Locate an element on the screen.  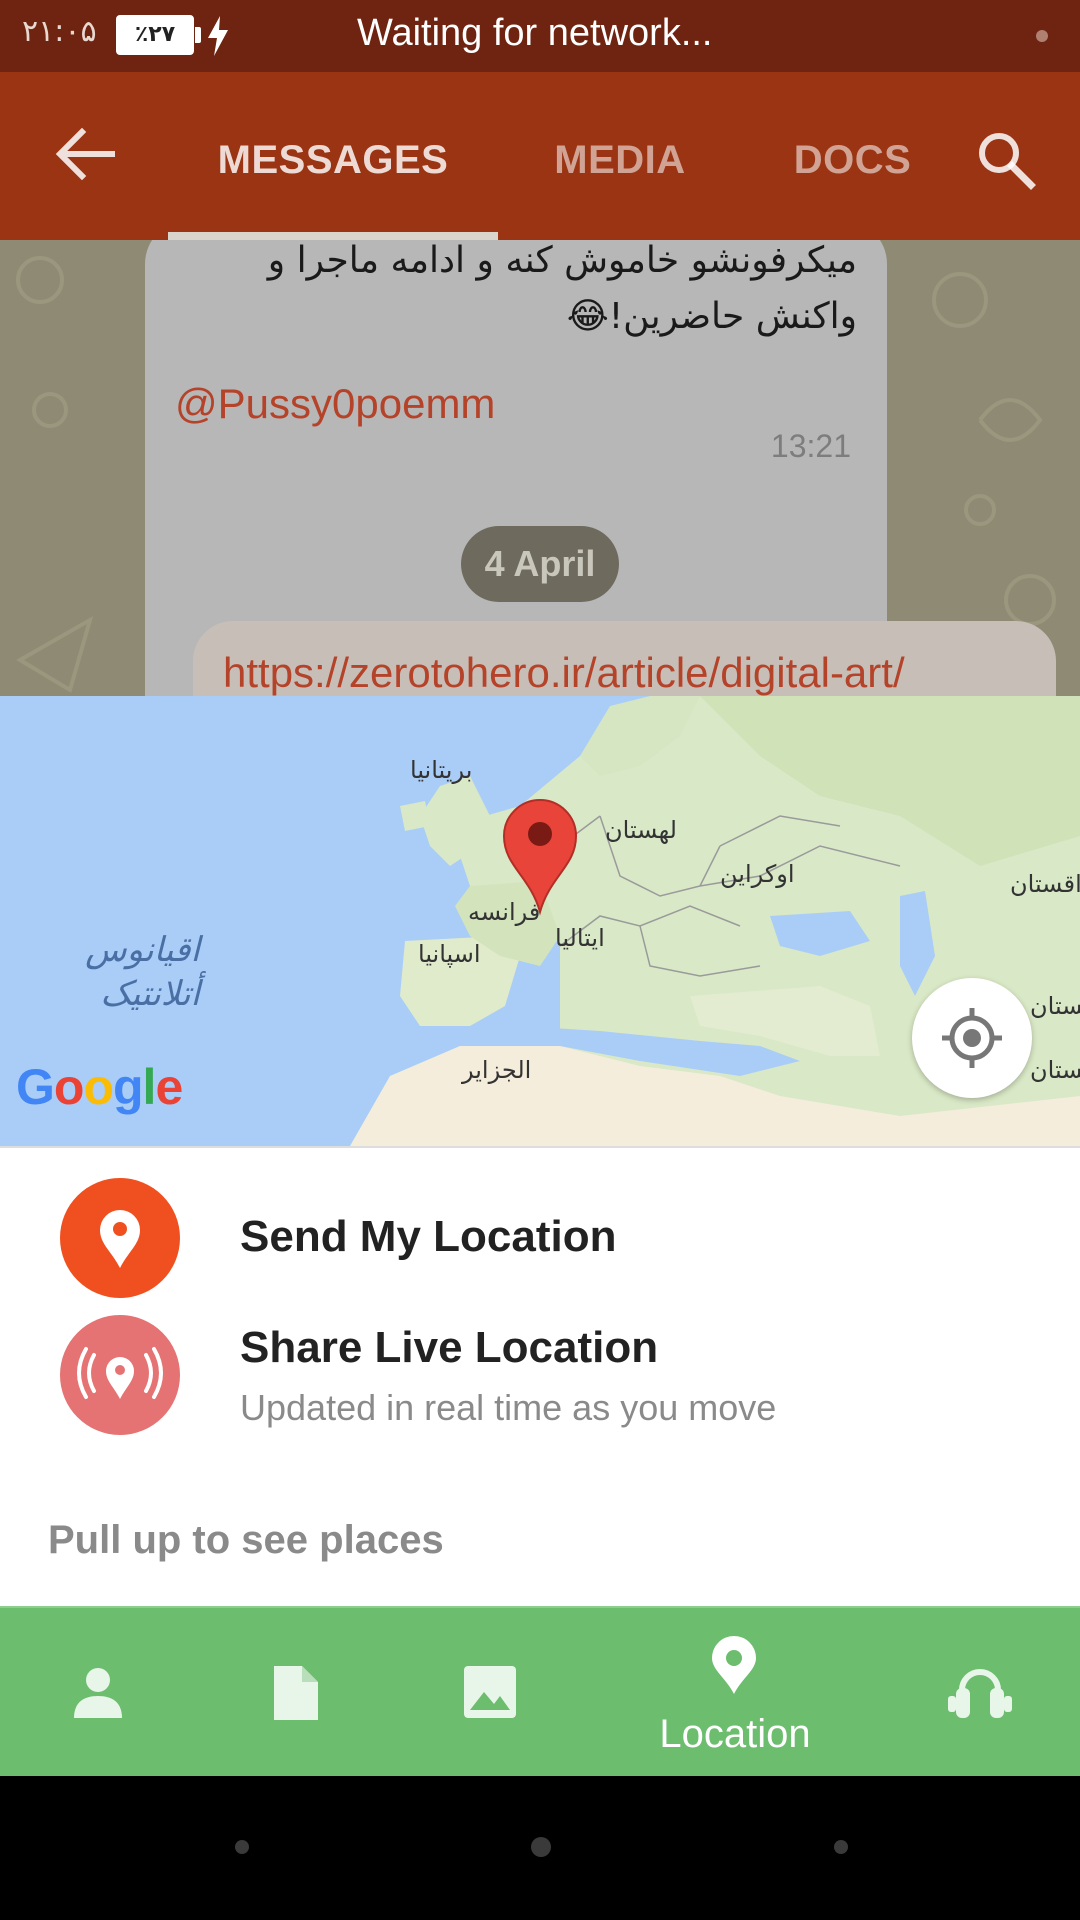
map-label-poland: لهستان is located at coordinates (641, 830).